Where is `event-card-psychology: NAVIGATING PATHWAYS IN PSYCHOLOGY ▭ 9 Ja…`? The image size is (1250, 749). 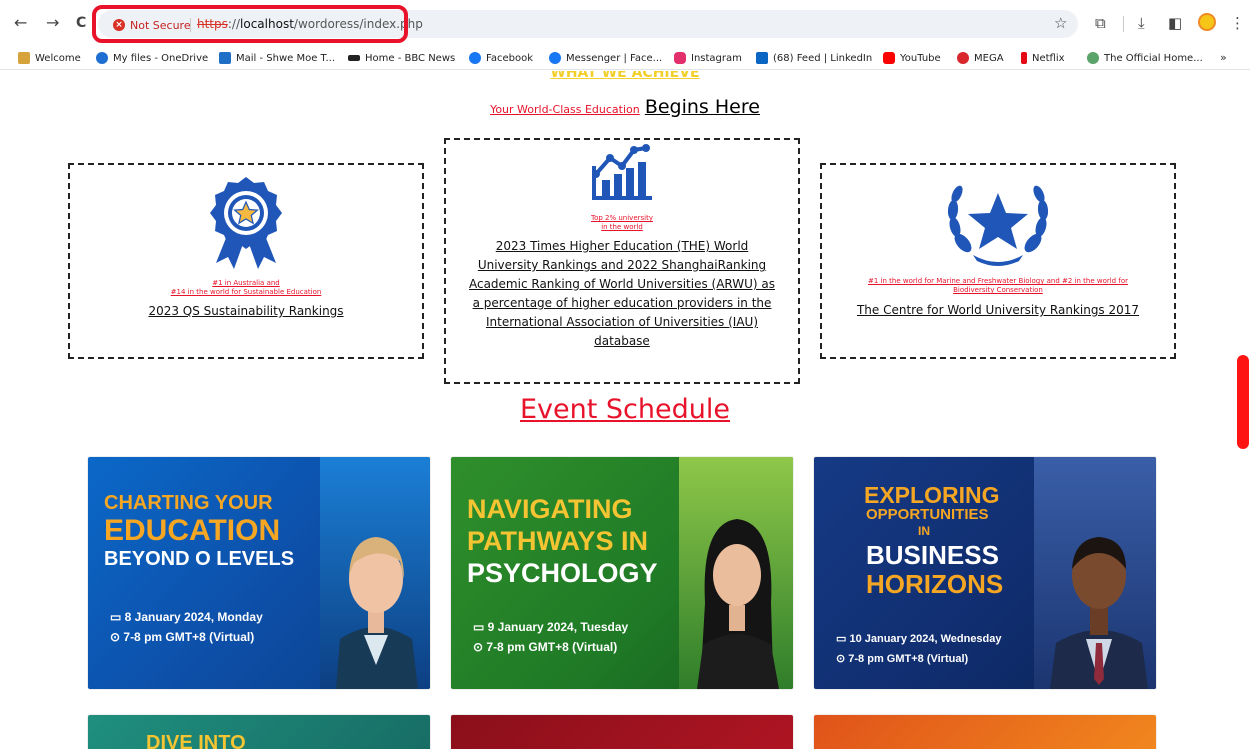
event-card-psychology: NAVIGATING PATHWAYS IN PSYCHOLOGY ▭ 9 Ja… is located at coordinates (622, 573).